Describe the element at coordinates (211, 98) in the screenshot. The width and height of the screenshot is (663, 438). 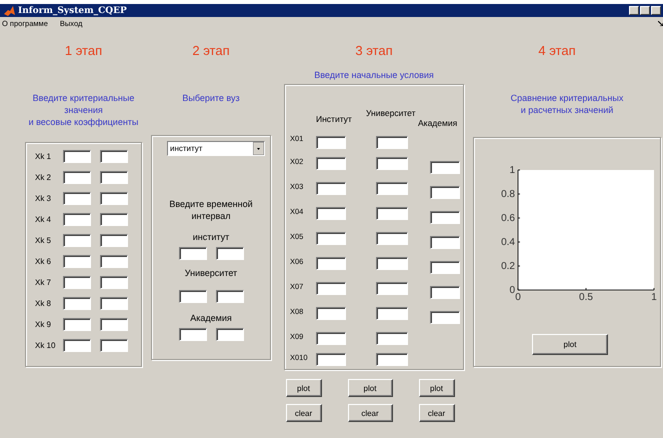
I see `instruction-text: Выберите вуз` at that location.